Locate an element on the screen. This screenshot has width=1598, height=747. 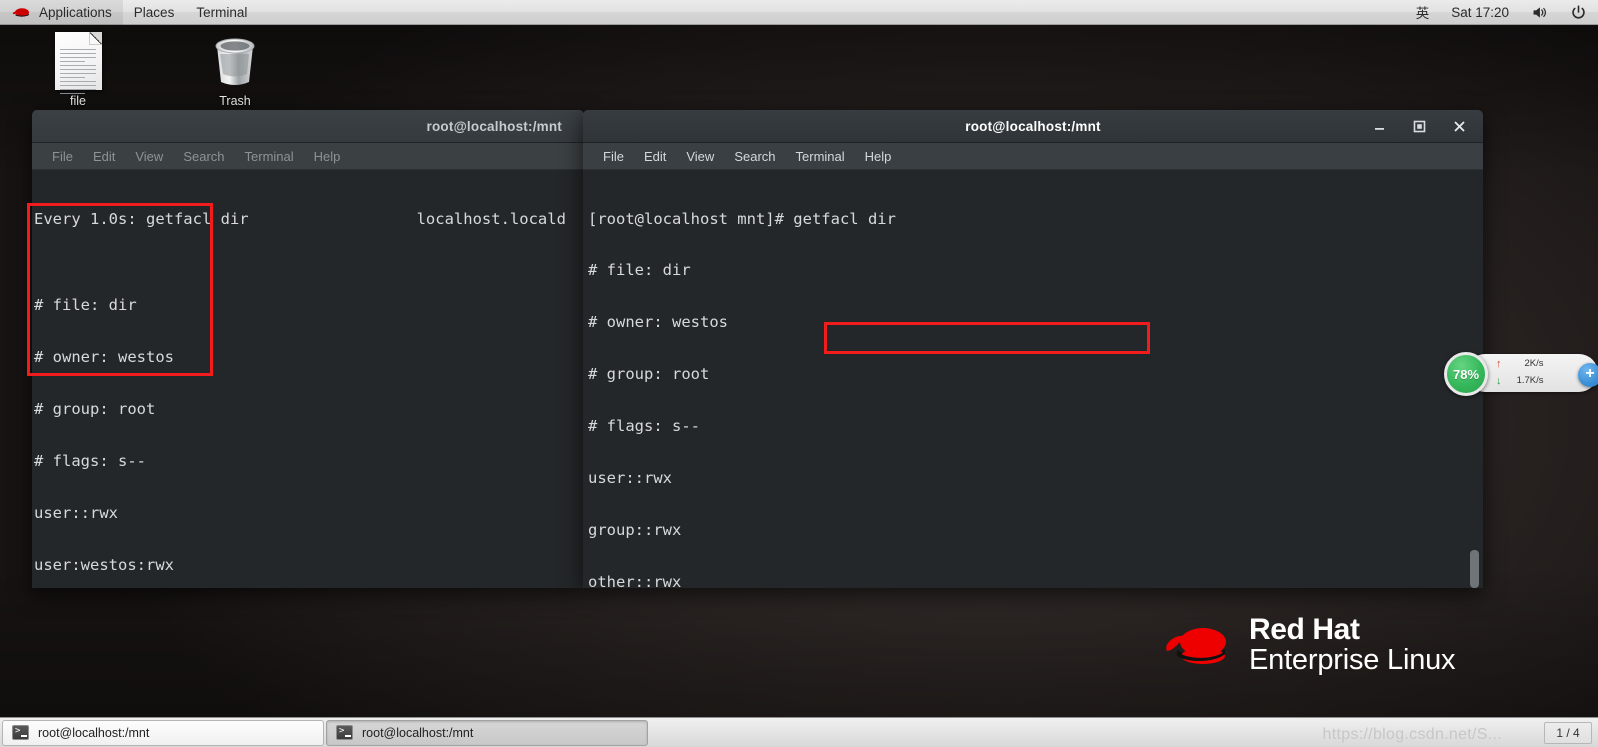
maximize-button is located at coordinates (1419, 126).